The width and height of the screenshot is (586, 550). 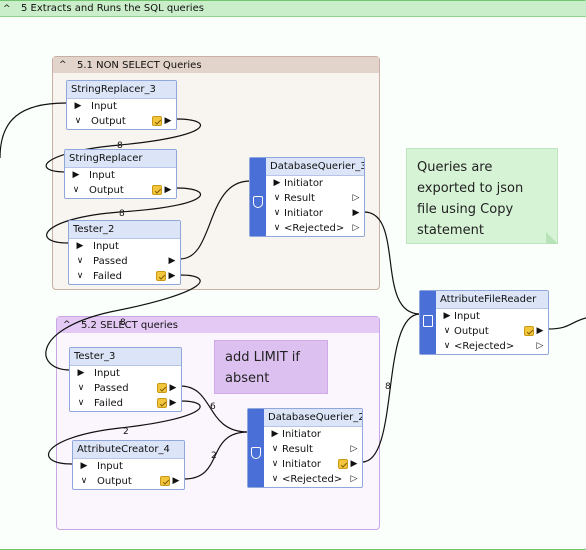 What do you see at coordinates (124, 230) in the screenshot?
I see `transformer-title: Tester_2` at bounding box center [124, 230].